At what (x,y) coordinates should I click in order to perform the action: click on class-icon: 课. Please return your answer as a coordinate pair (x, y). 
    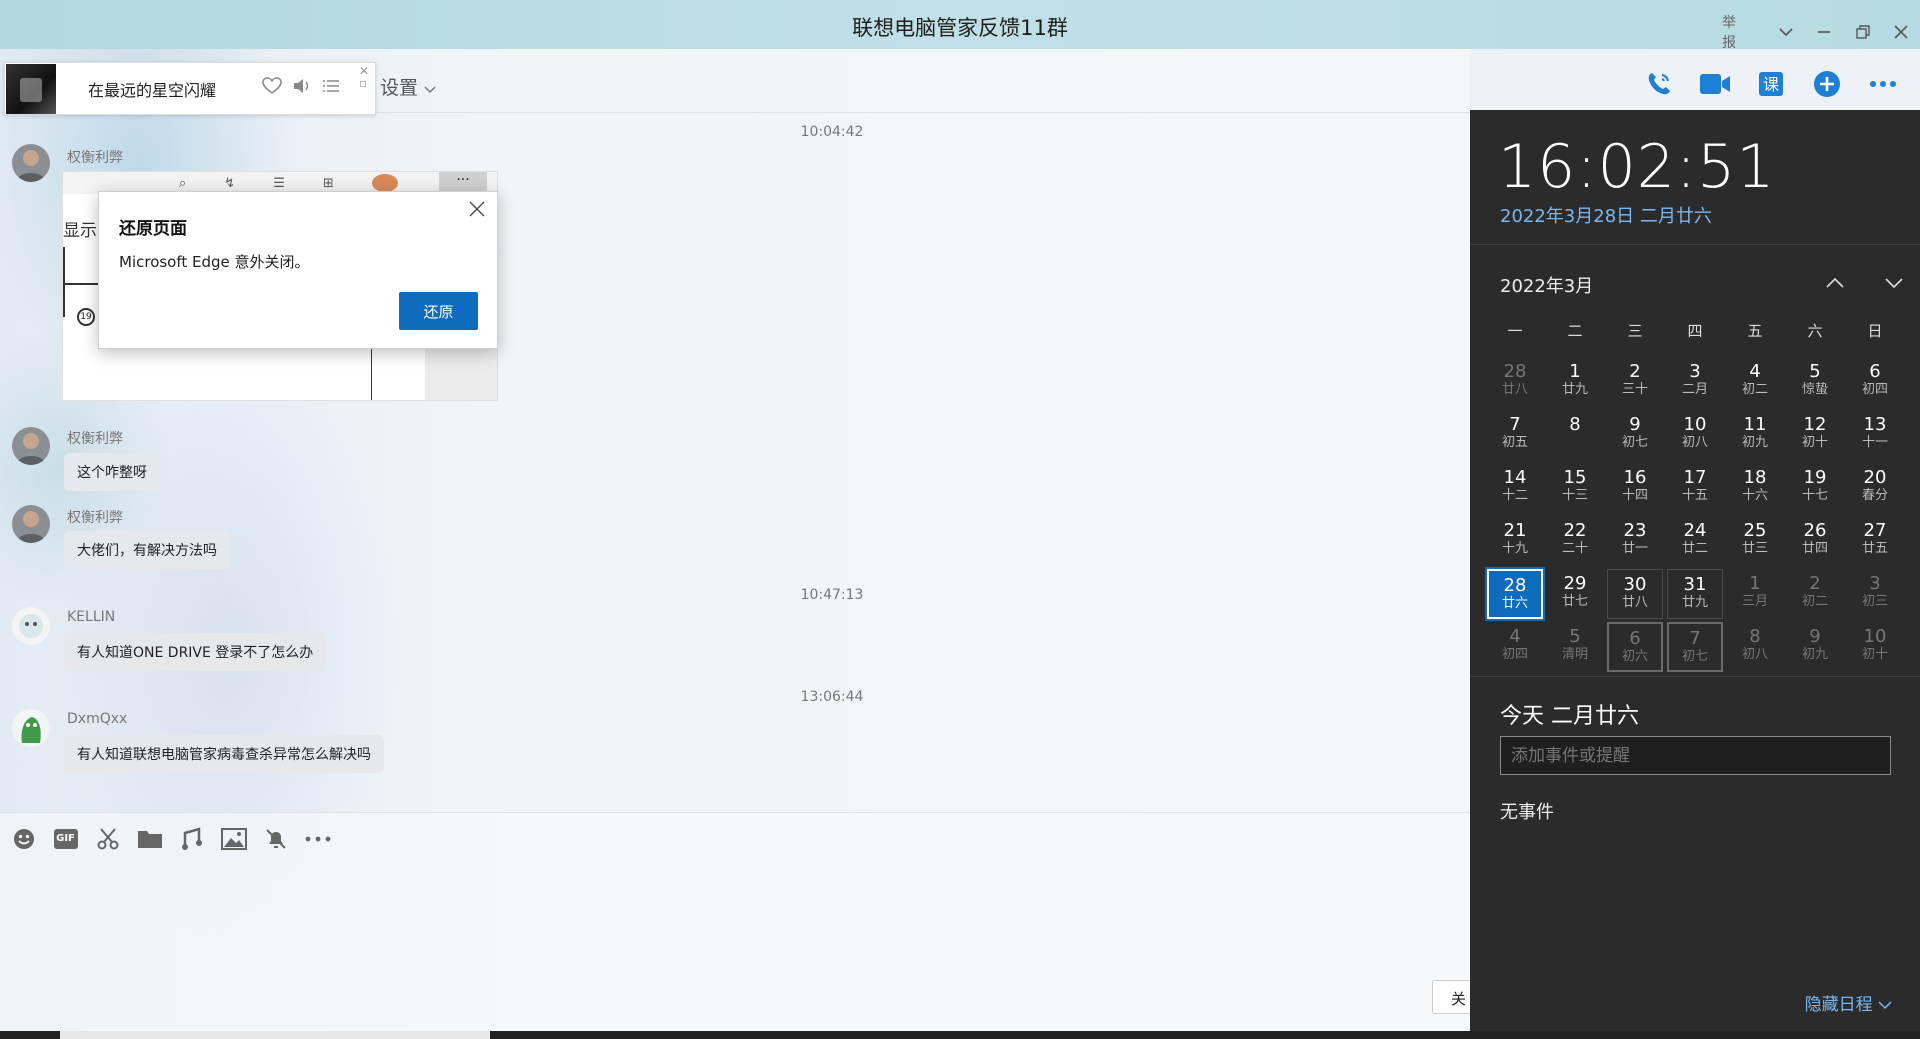
    Looking at the image, I should click on (1771, 84).